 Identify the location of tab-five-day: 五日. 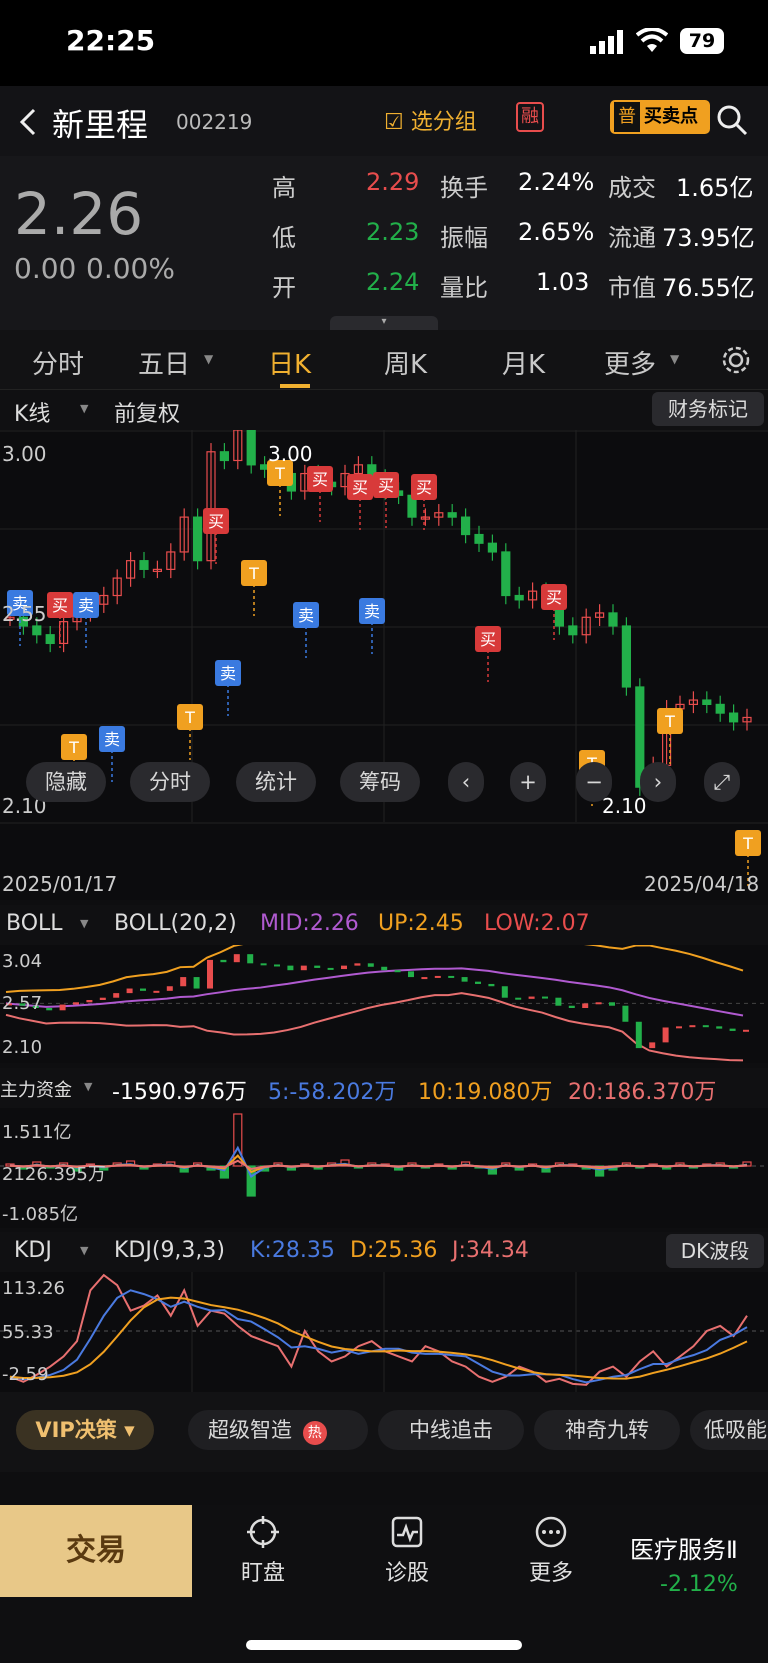
(164, 362).